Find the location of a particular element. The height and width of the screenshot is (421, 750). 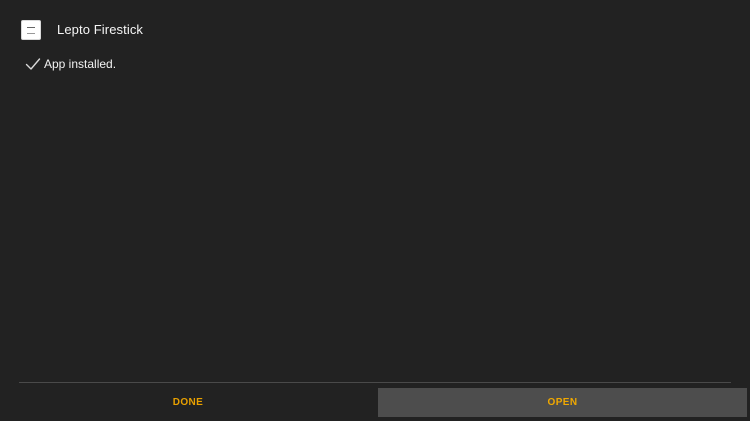

app-title: Lepto Firestick is located at coordinates (100, 29).